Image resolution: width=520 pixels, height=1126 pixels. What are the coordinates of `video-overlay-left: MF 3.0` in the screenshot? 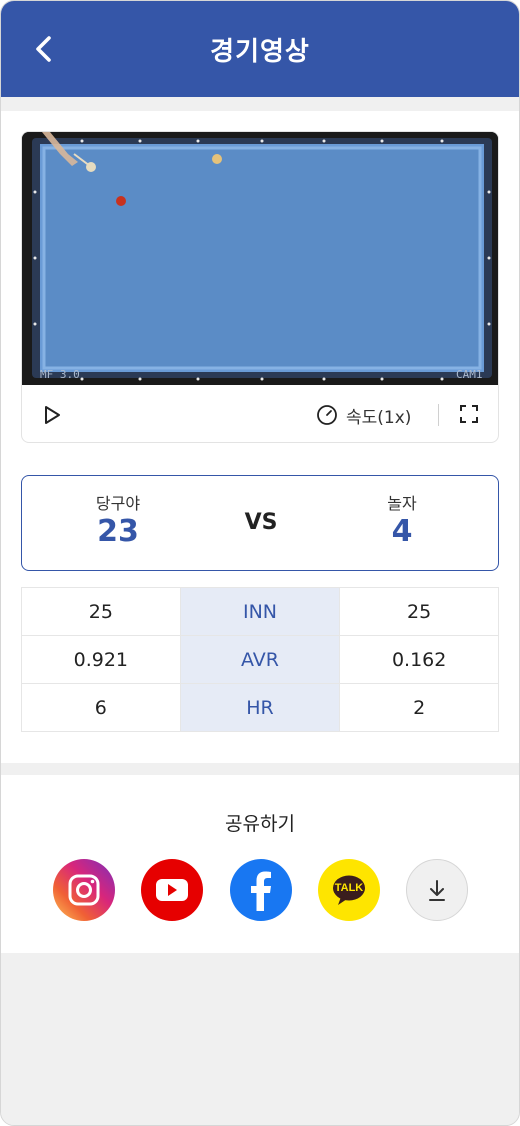 It's located at (60, 374).